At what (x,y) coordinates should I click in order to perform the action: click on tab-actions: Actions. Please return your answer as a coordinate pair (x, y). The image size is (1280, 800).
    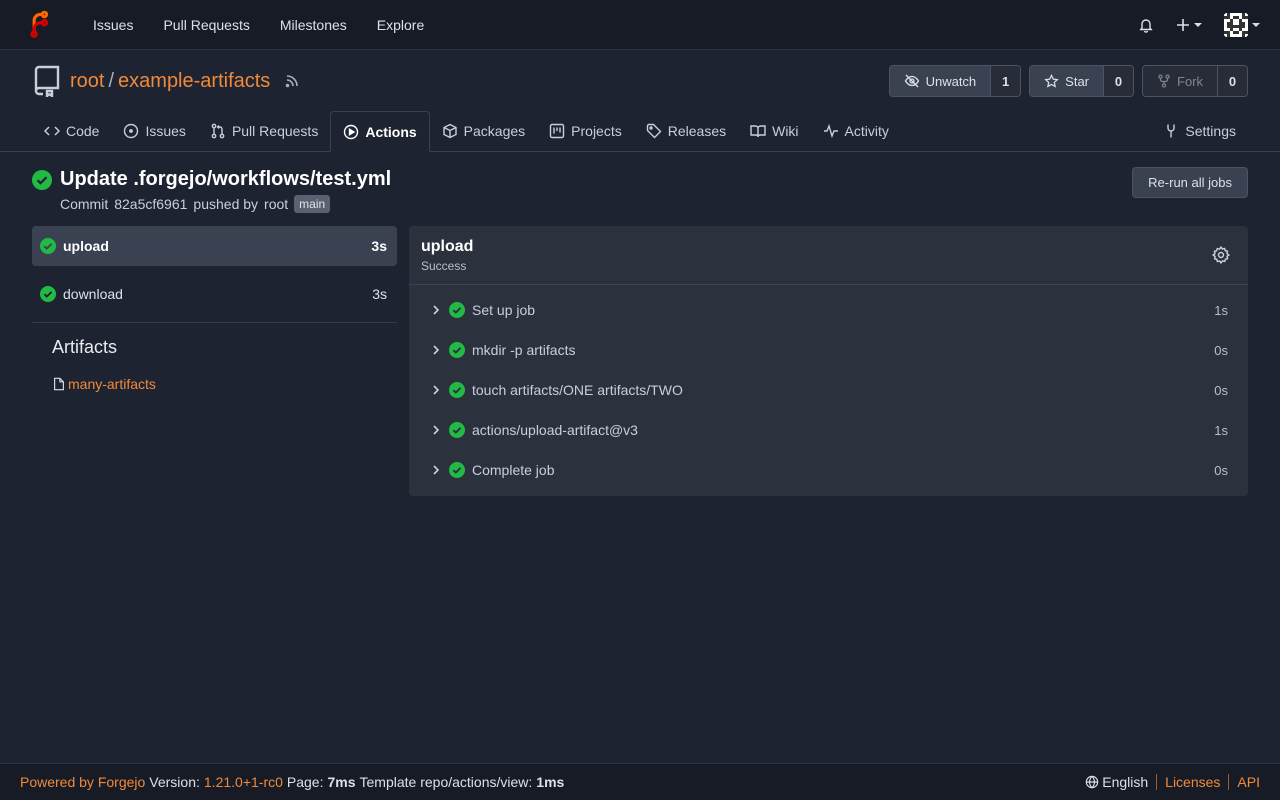
    Looking at the image, I should click on (380, 131).